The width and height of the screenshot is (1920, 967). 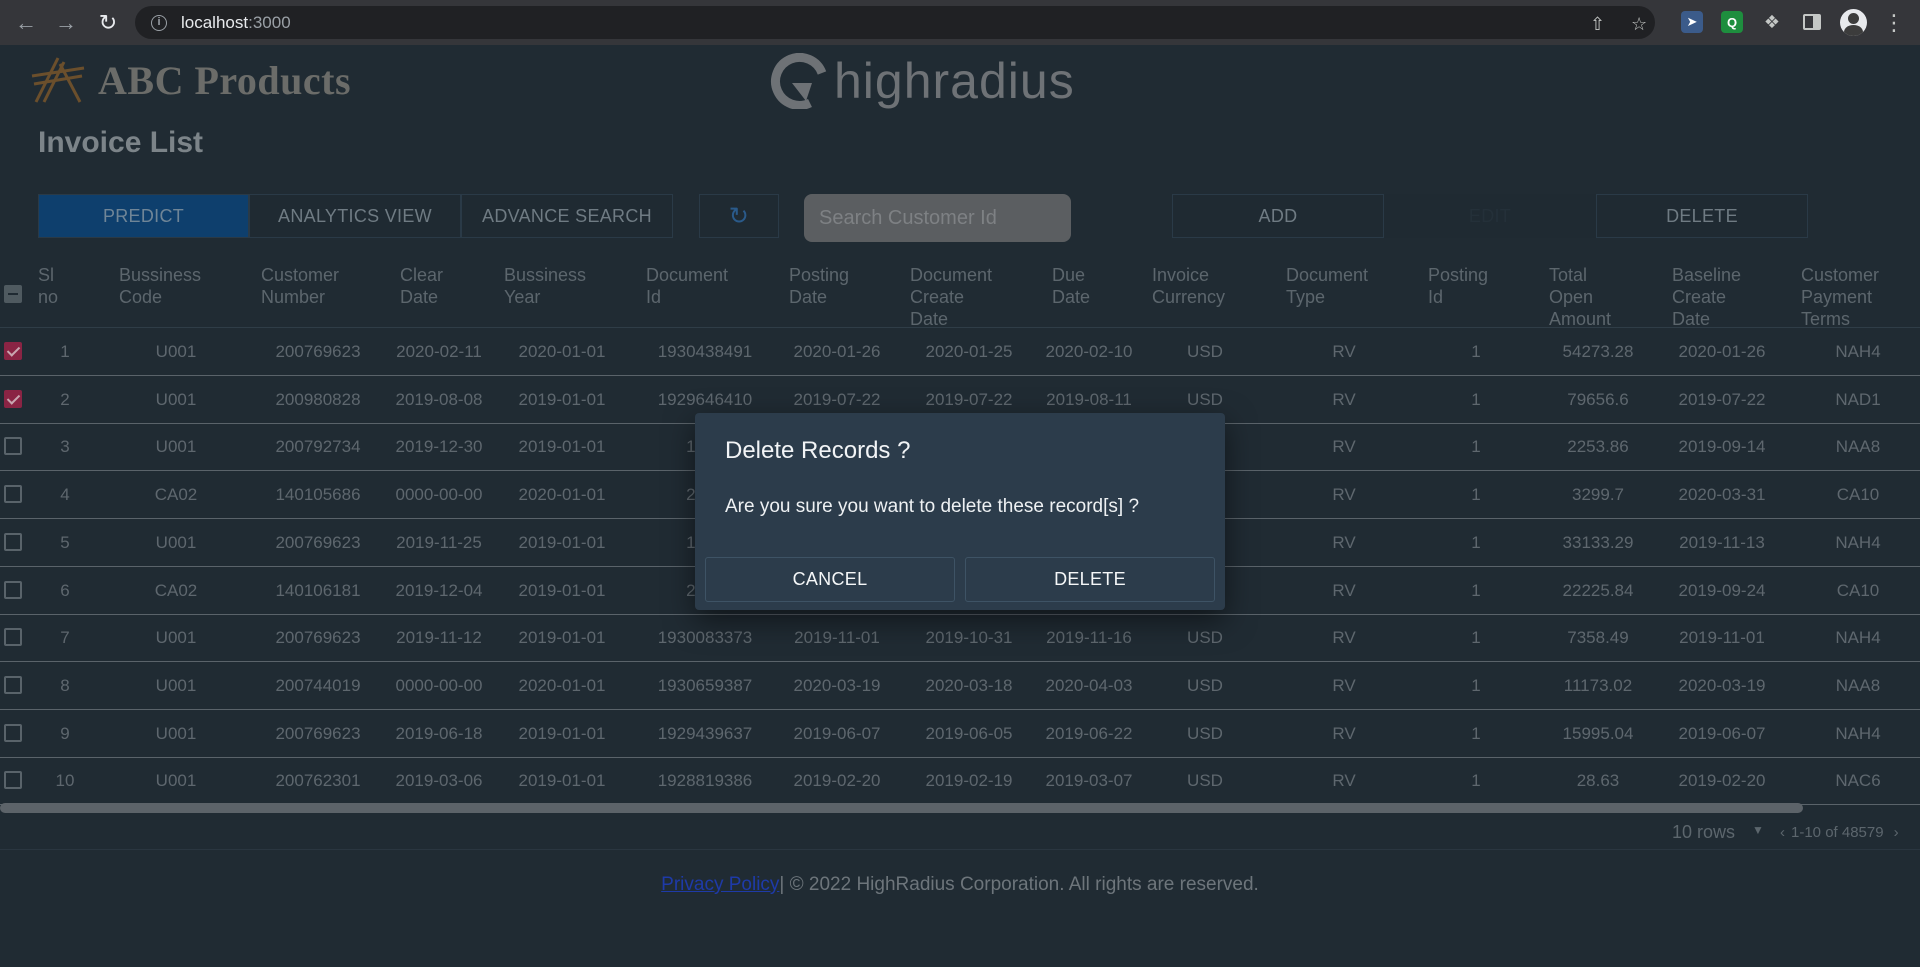 What do you see at coordinates (141, 297) in the screenshot?
I see `column-header-line: Code` at bounding box center [141, 297].